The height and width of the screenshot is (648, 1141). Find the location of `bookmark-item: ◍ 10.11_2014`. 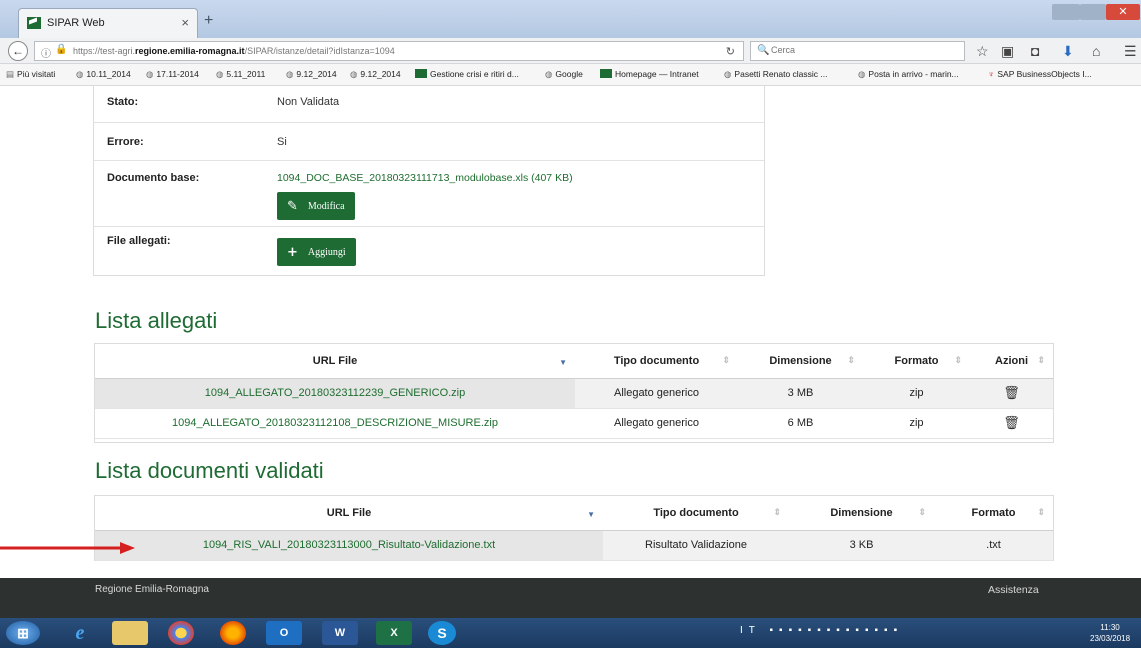

bookmark-item: ◍ 10.11_2014 is located at coordinates (103, 74).